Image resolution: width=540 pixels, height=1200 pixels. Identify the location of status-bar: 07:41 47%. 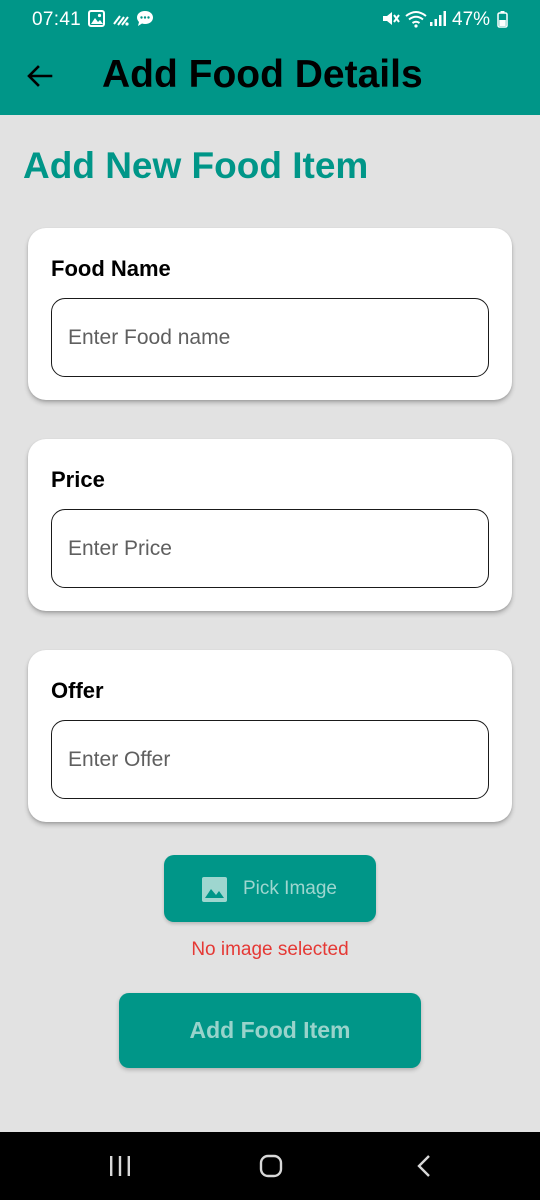
(270, 20).